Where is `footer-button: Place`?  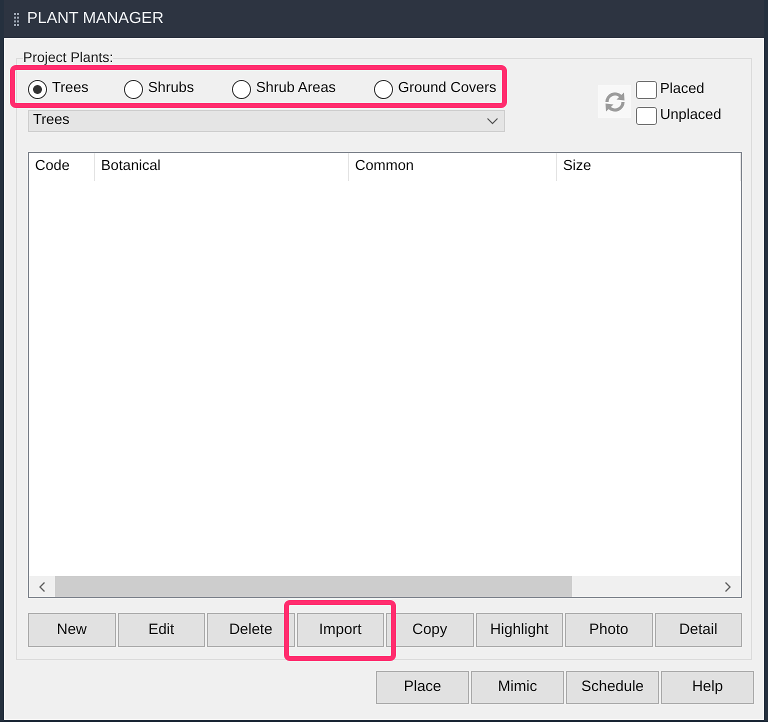
footer-button: Place is located at coordinates (422, 687).